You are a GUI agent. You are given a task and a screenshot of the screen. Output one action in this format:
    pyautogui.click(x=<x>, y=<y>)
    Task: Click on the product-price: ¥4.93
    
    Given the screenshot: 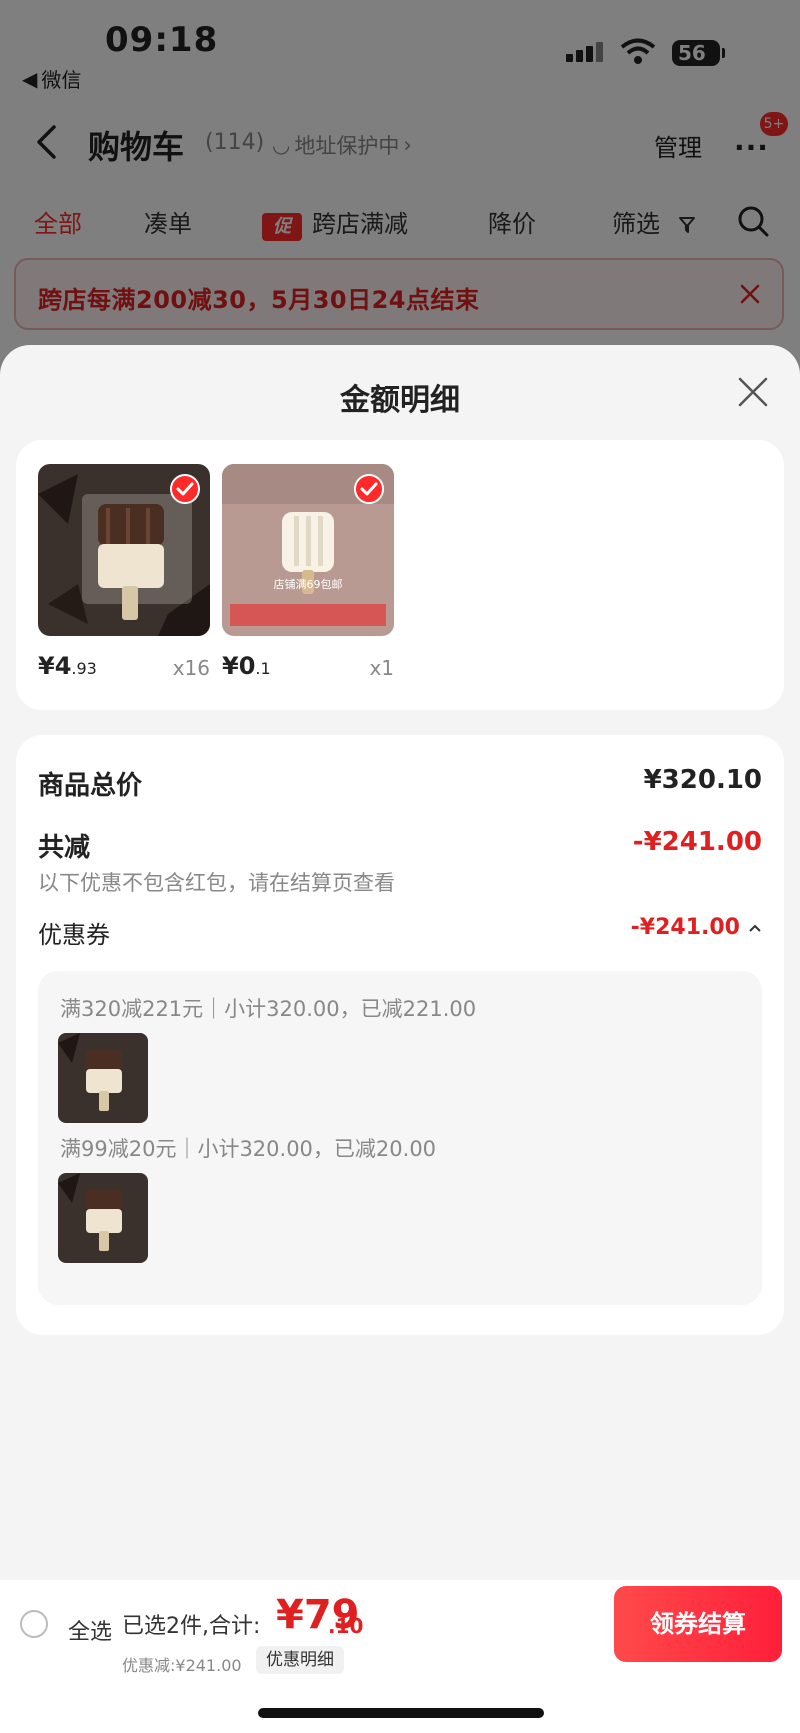 What is the action you would take?
    pyautogui.click(x=67, y=666)
    